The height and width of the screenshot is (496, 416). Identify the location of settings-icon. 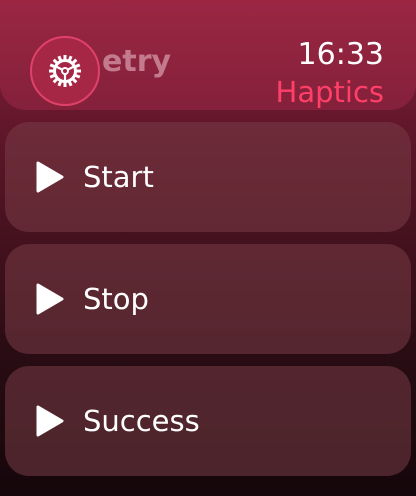
(65, 71).